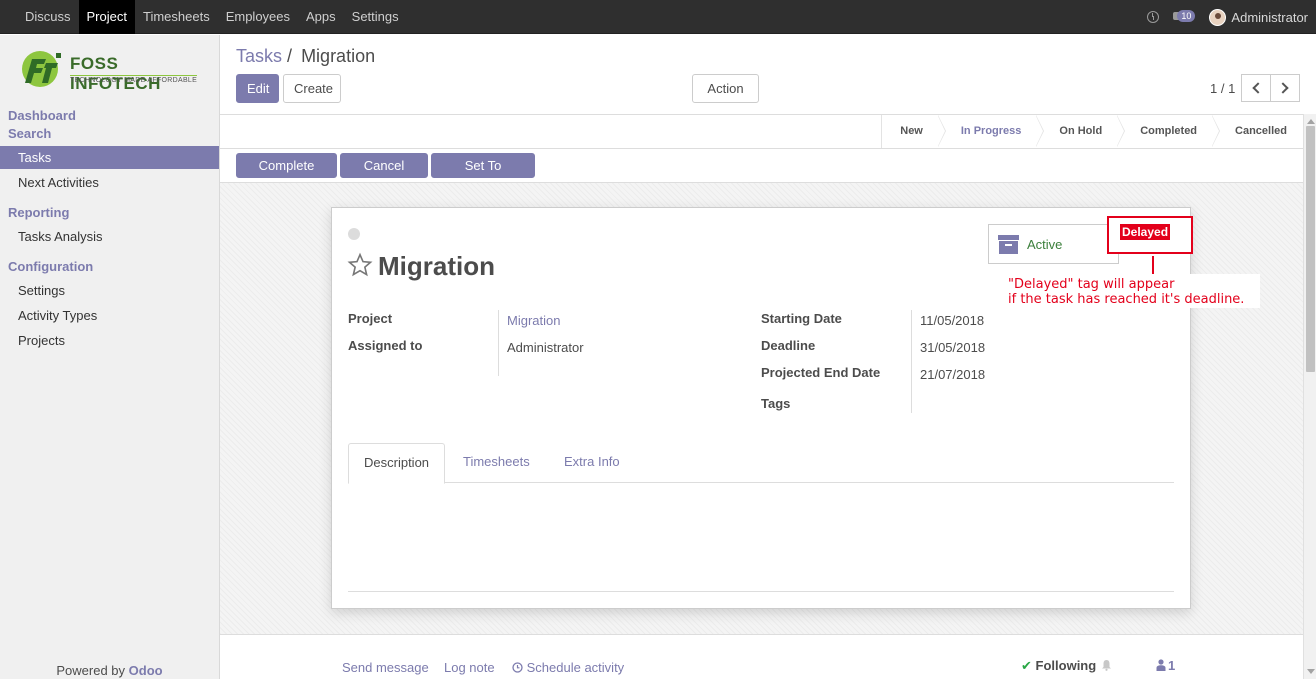  Describe the element at coordinates (1106, 665) in the screenshot. I see `bell-icon` at that location.